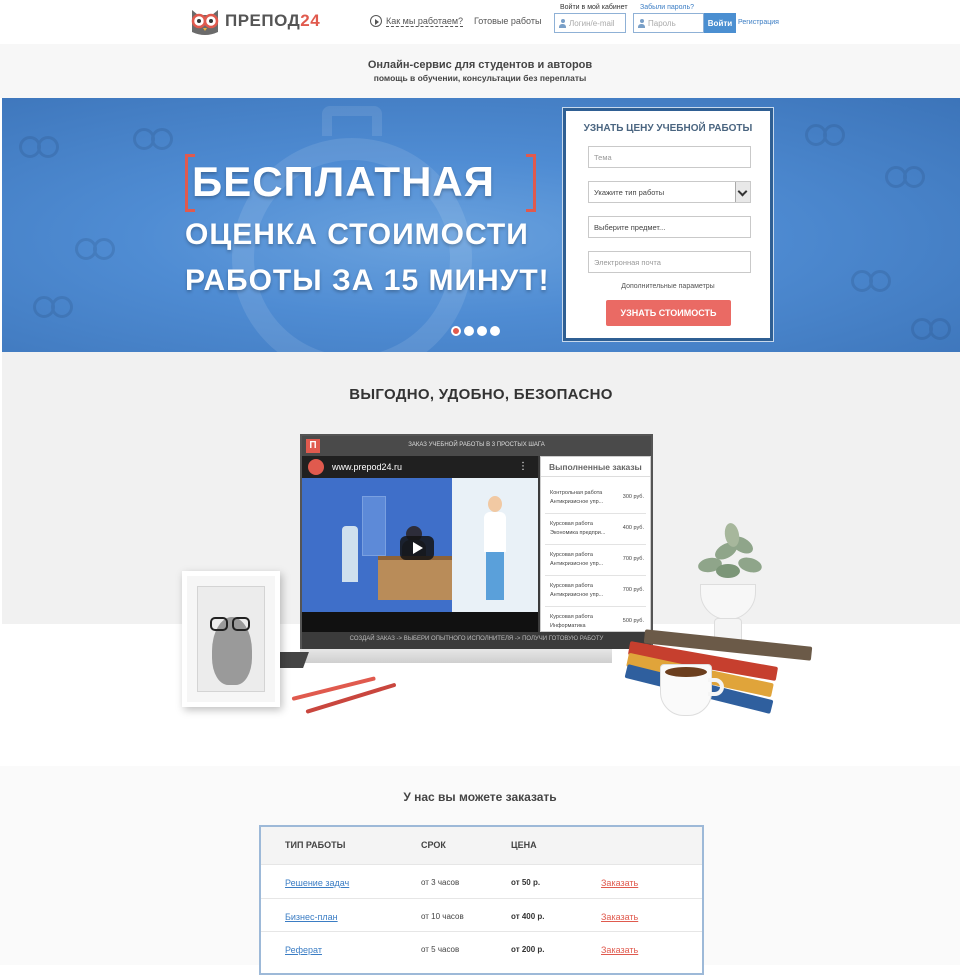 The width and height of the screenshot is (960, 975). What do you see at coordinates (475, 331) in the screenshot?
I see `slider-dots` at bounding box center [475, 331].